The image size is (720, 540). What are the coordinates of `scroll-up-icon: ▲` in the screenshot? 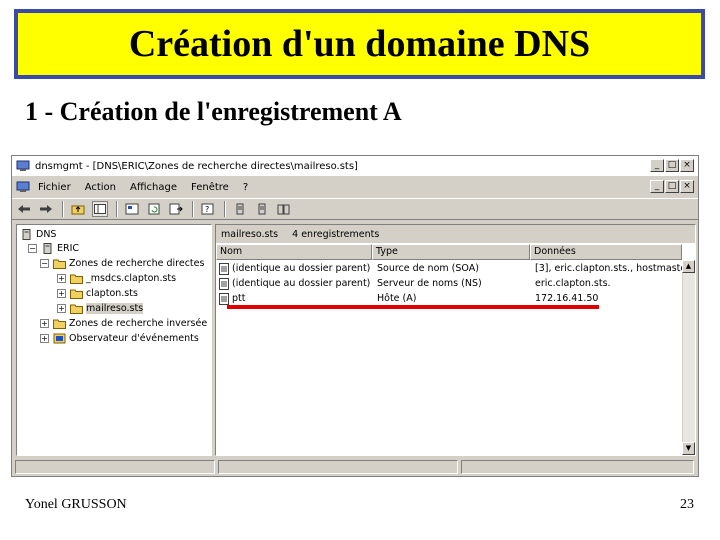 It's located at (688, 266).